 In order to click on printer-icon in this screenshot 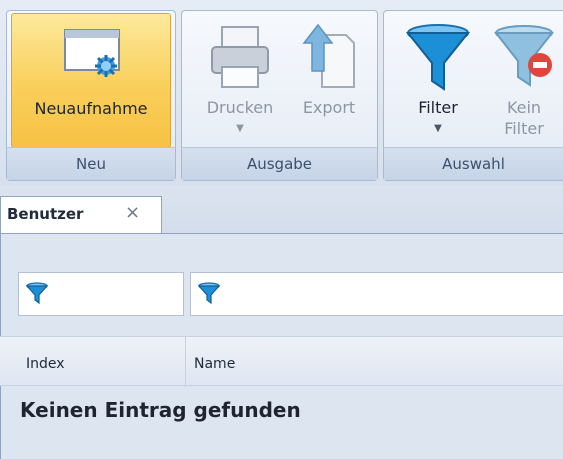, I will do `click(240, 56)`.